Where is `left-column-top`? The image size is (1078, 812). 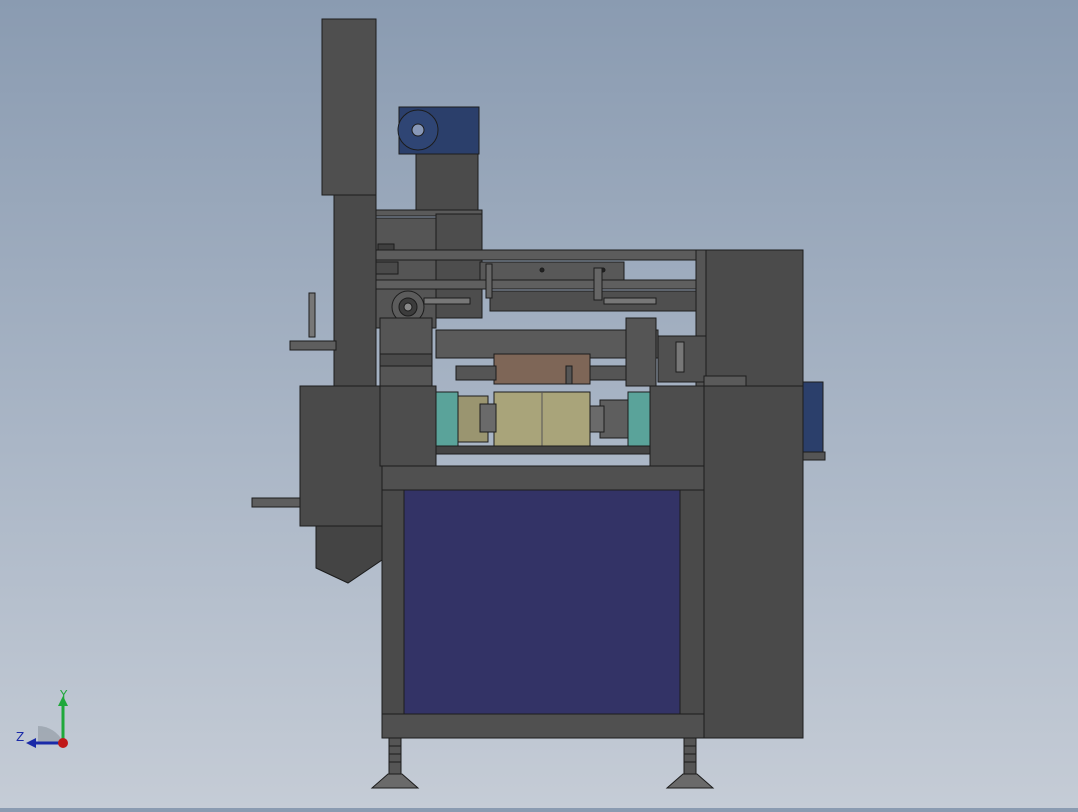 left-column-top is located at coordinates (349, 107).